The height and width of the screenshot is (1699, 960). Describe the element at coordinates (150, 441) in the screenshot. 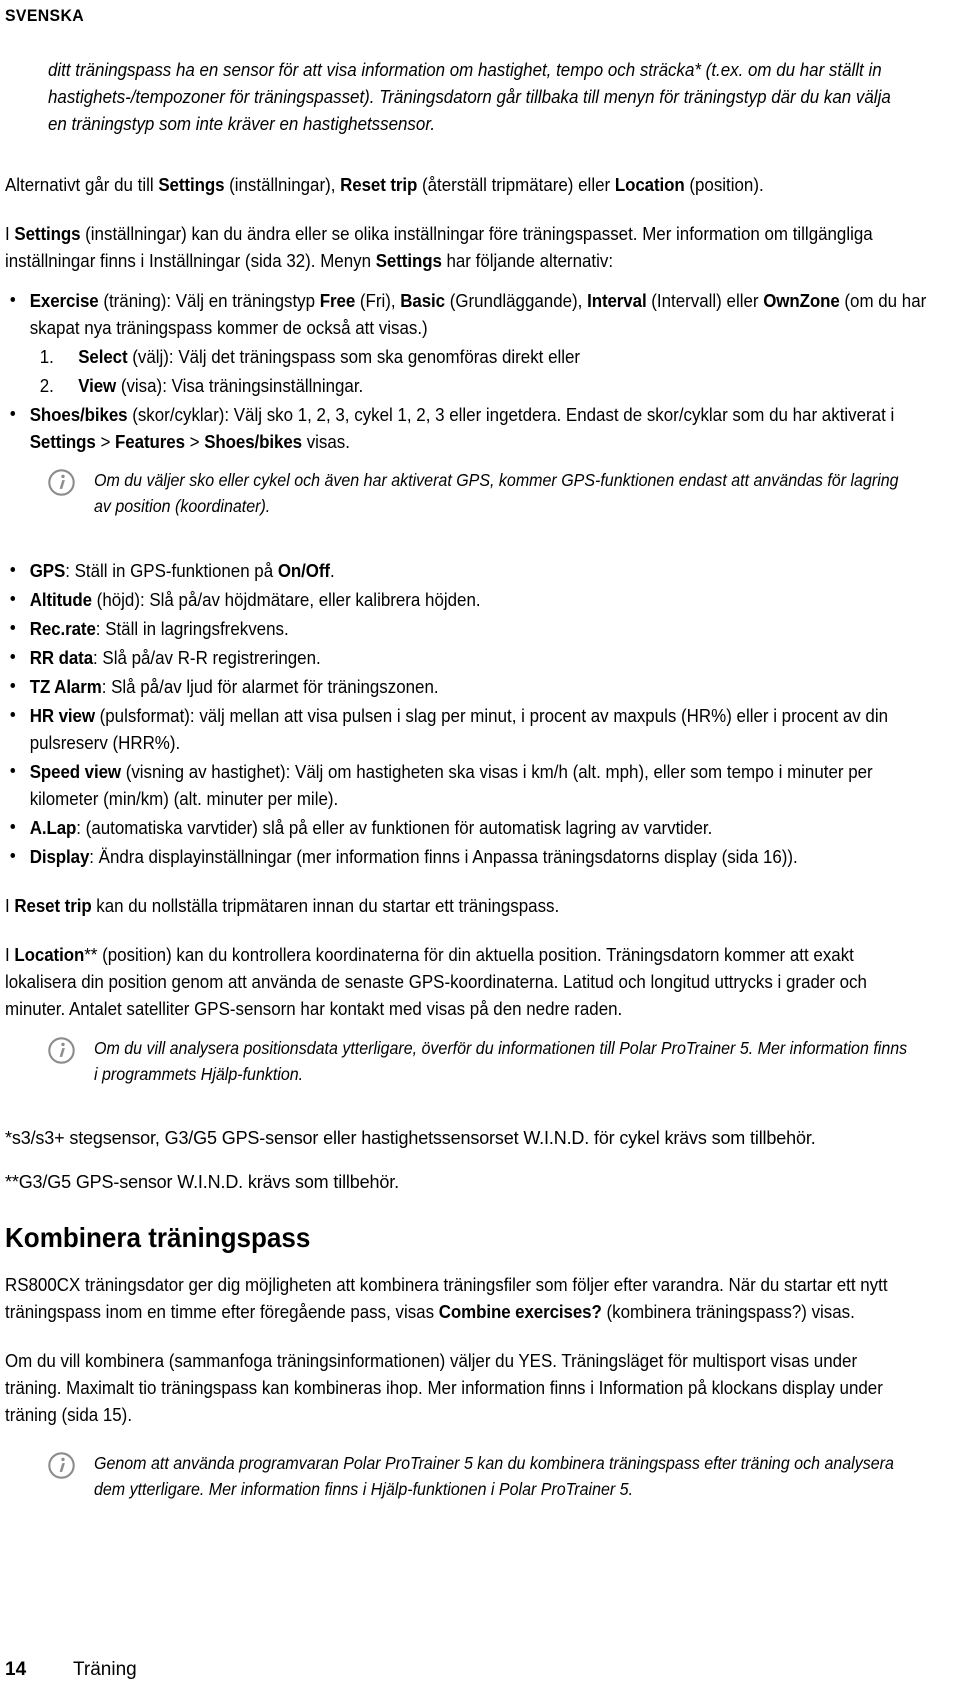

I see `menu-features: Features` at that location.